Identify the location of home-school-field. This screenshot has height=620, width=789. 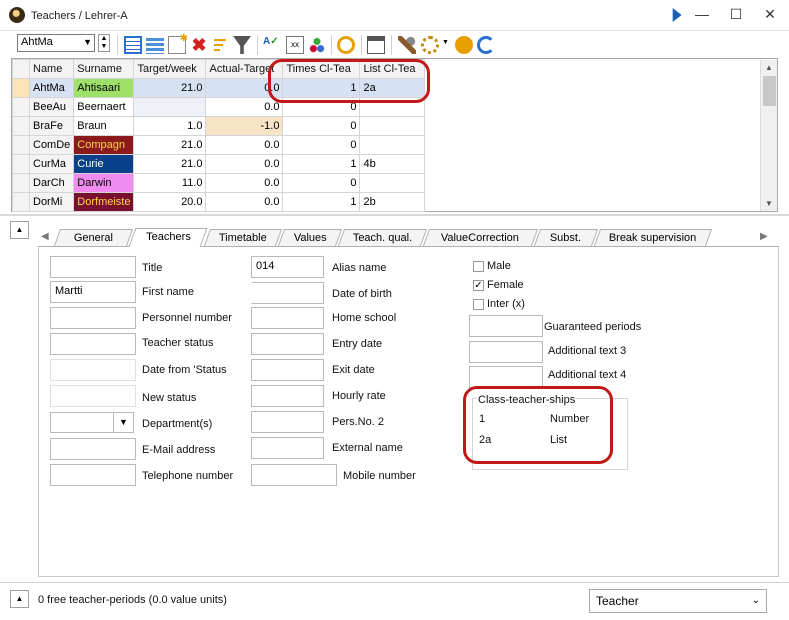
(287, 318).